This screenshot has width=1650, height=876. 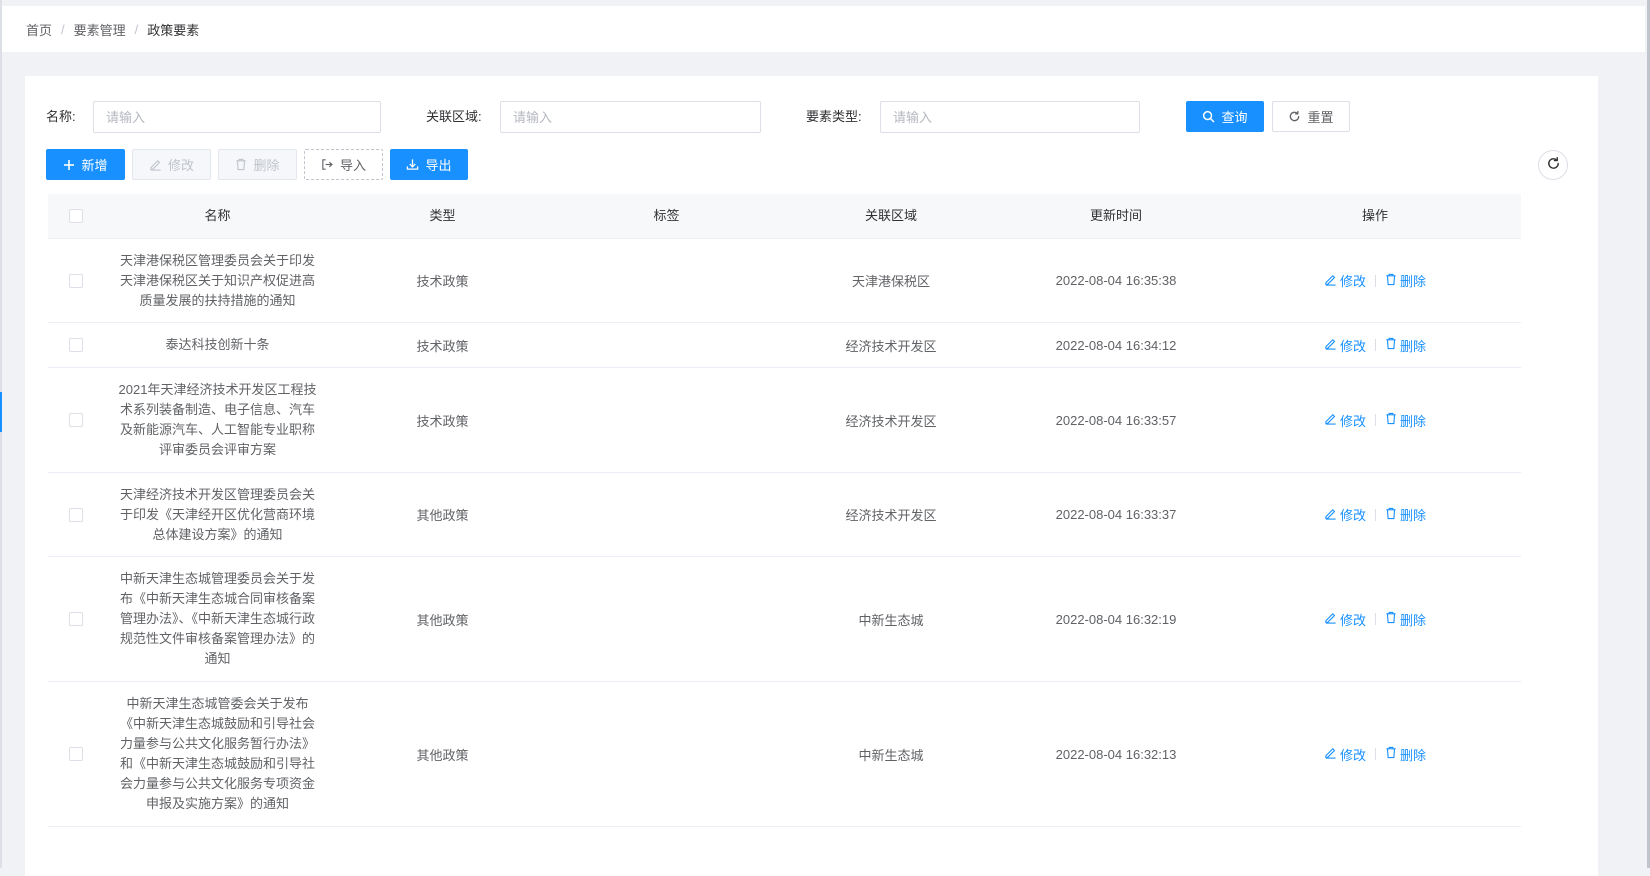 What do you see at coordinates (100, 29) in the screenshot?
I see `breadcrumb-element-management: 要素管理` at bounding box center [100, 29].